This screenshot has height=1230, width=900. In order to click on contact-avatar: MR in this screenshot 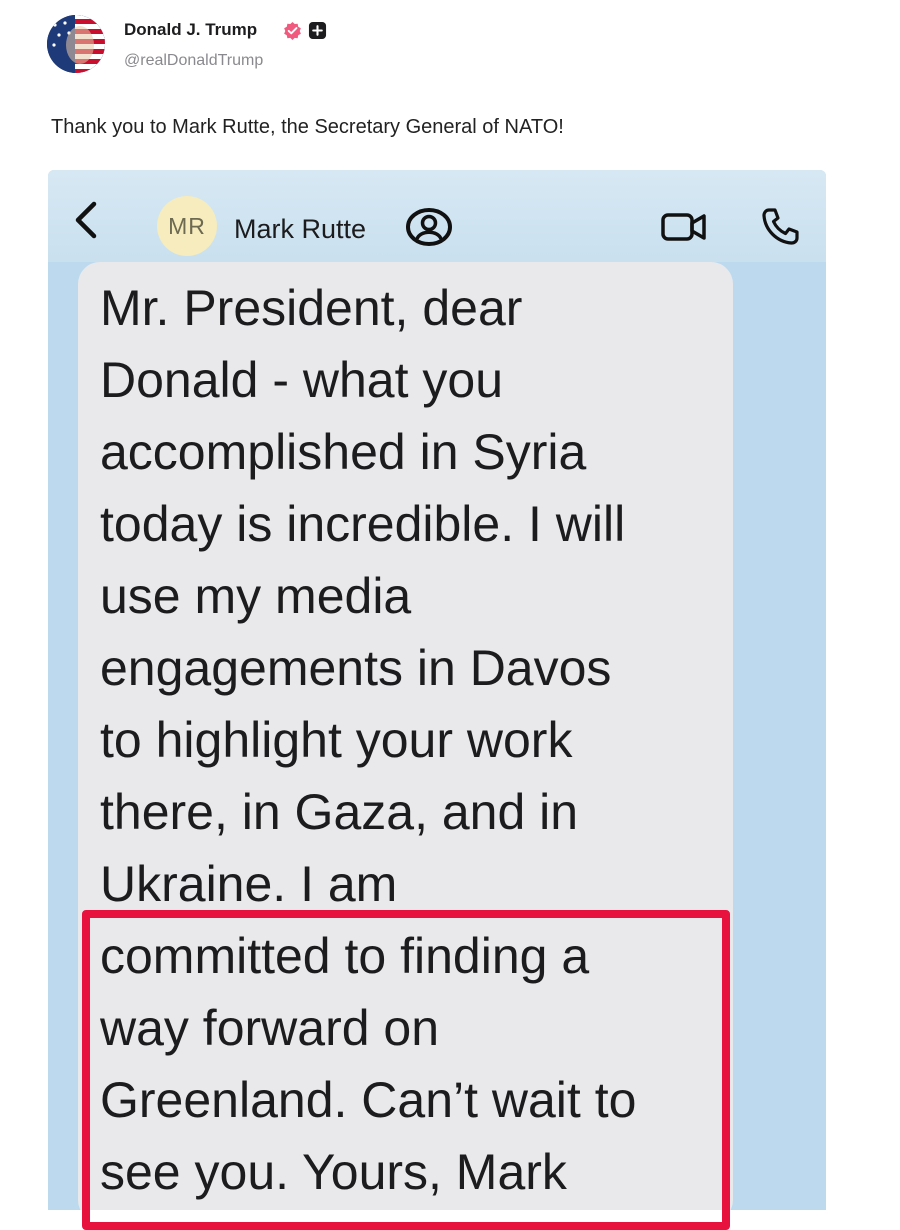, I will do `click(187, 226)`.